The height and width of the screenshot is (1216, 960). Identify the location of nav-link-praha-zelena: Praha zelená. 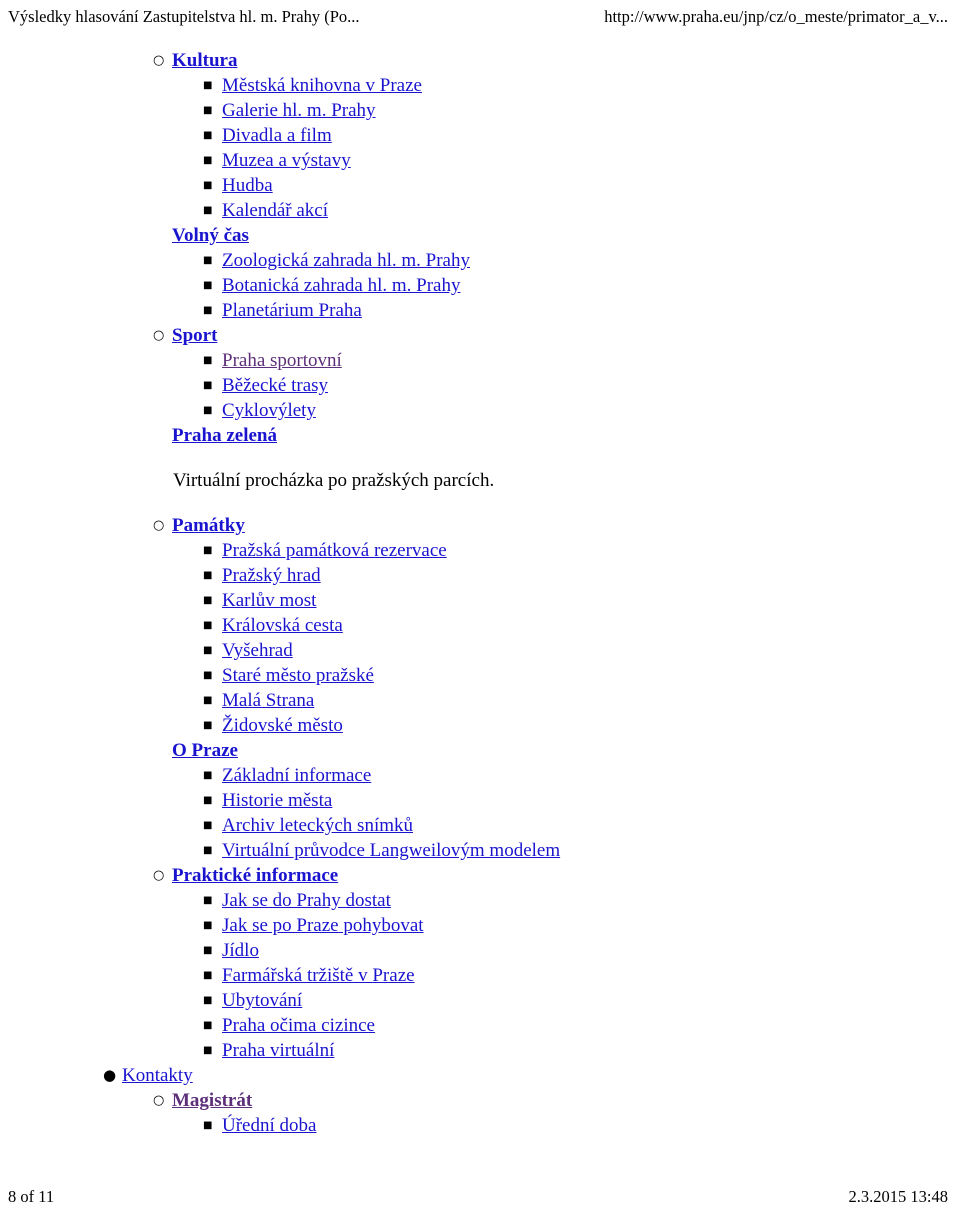
(224, 435).